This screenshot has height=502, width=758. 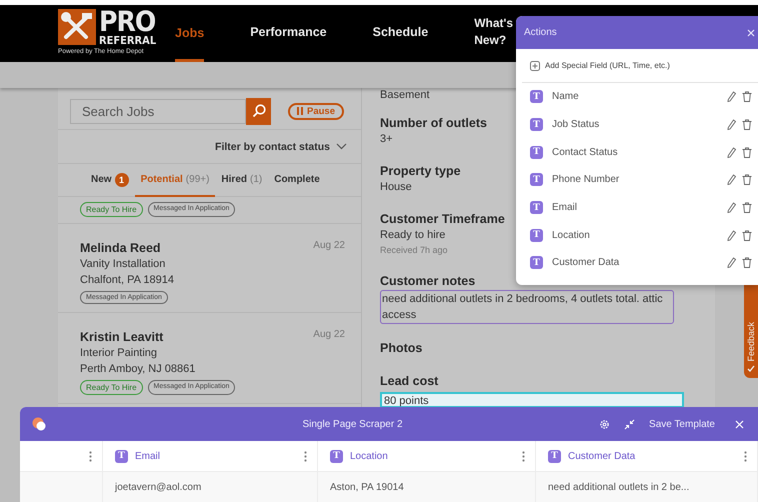 What do you see at coordinates (751, 32) in the screenshot?
I see `close-icon` at bounding box center [751, 32].